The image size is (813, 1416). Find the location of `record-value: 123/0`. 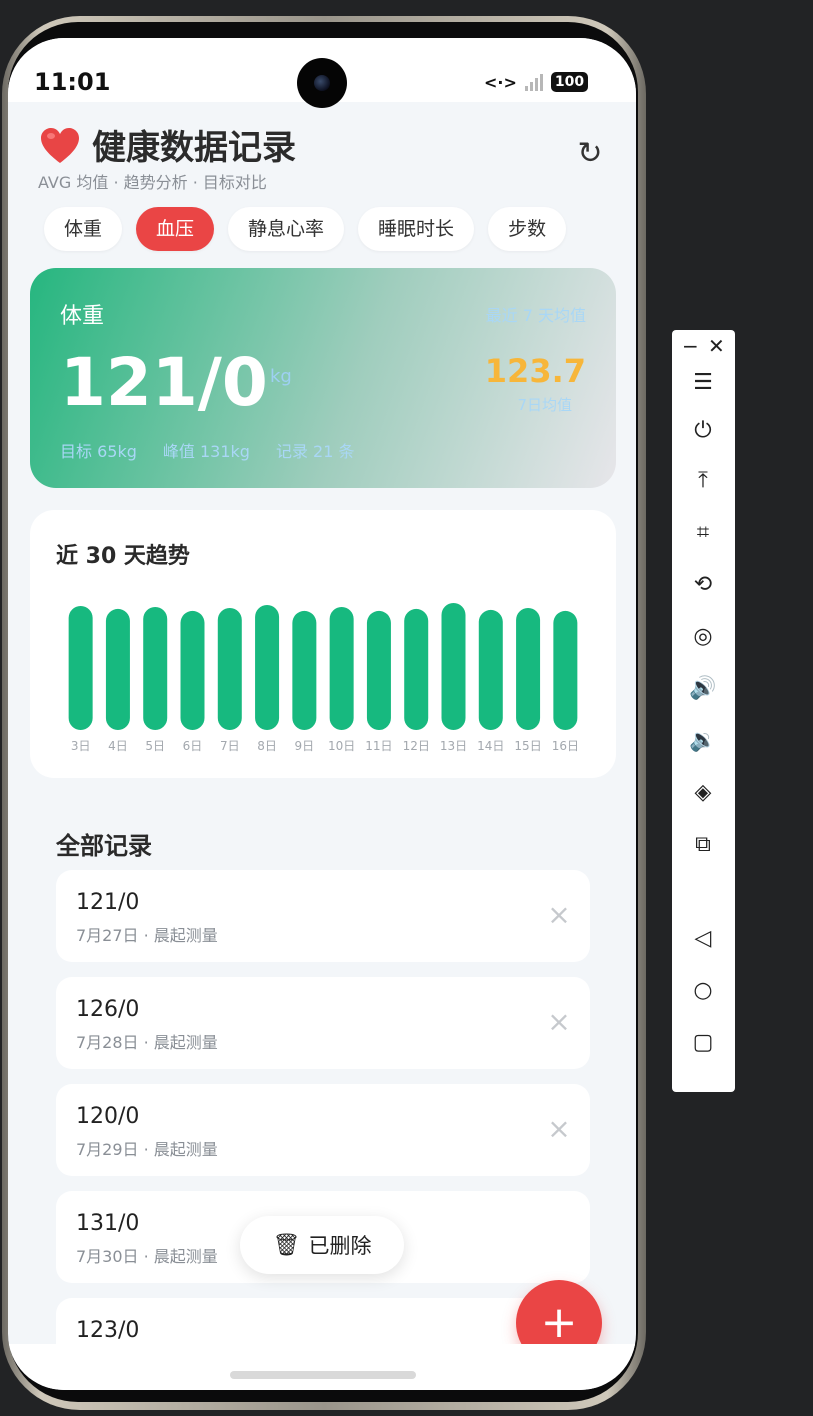

record-value: 123/0 is located at coordinates (108, 1330).